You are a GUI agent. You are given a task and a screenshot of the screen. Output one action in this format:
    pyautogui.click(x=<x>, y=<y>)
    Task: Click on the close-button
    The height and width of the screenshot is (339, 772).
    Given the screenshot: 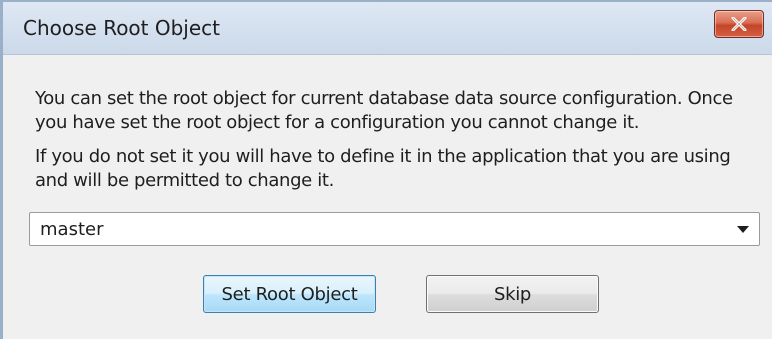 What is the action you would take?
    pyautogui.click(x=739, y=24)
    